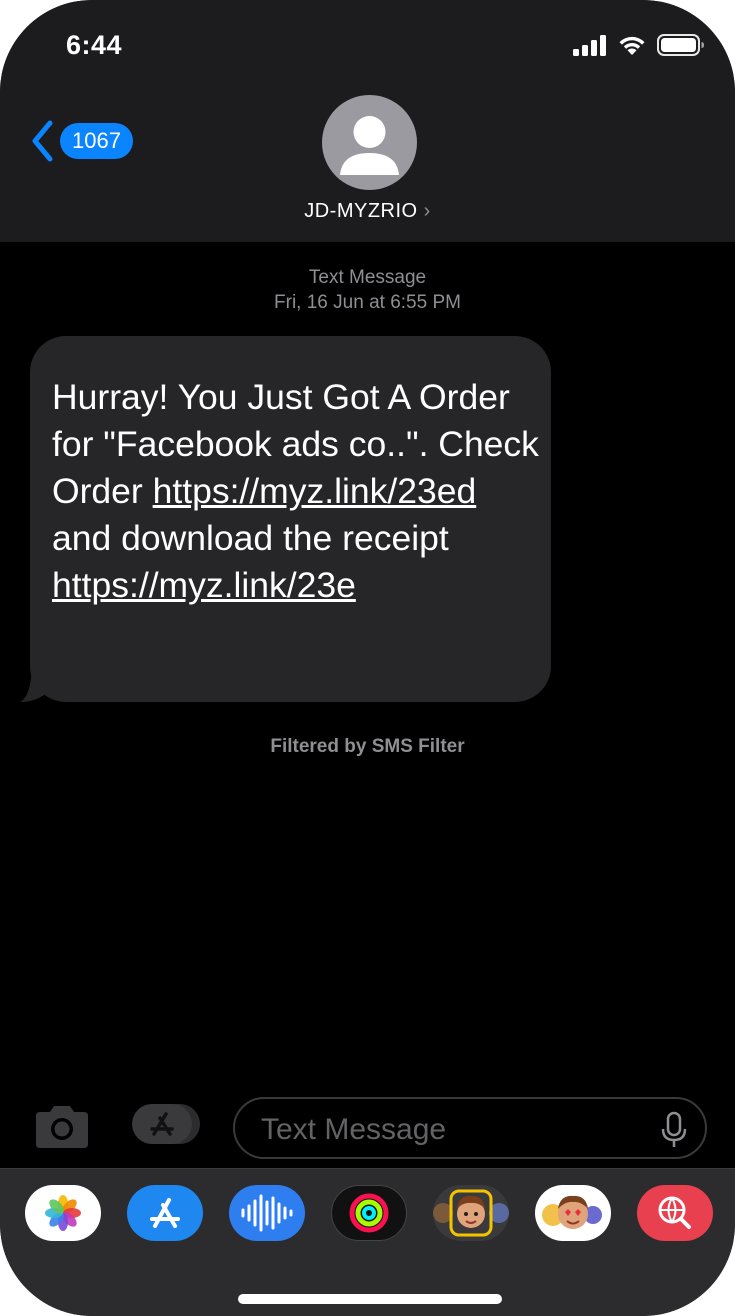 Image resolution: width=735 pixels, height=1316 pixels. I want to click on camera-icon, so click(62, 1127).